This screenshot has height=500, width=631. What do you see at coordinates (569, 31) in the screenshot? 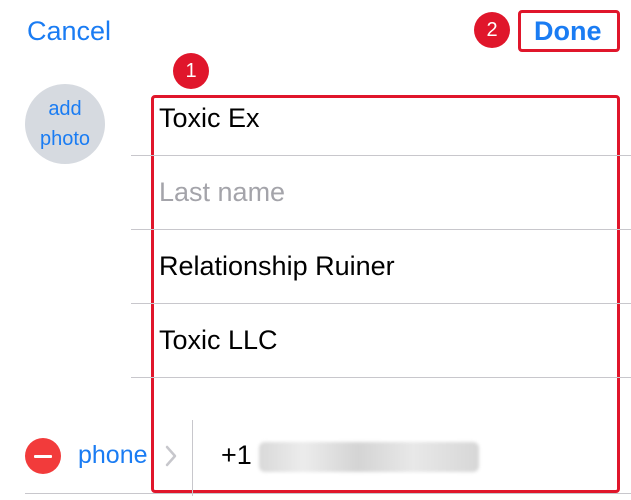
I see `done-callout-box` at bounding box center [569, 31].